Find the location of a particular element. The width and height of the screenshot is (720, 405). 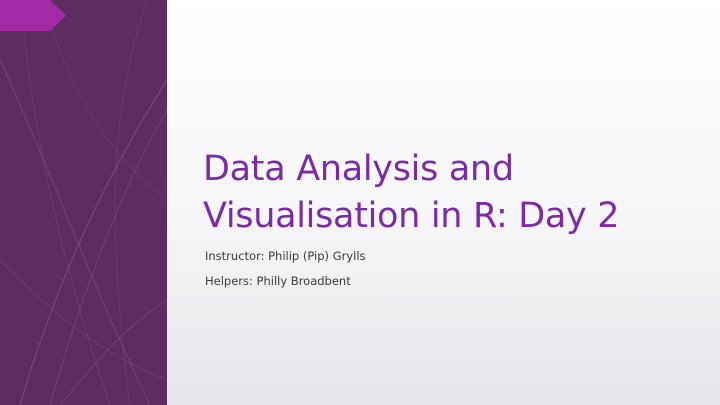

accent-tab is located at coordinates (33, 15).